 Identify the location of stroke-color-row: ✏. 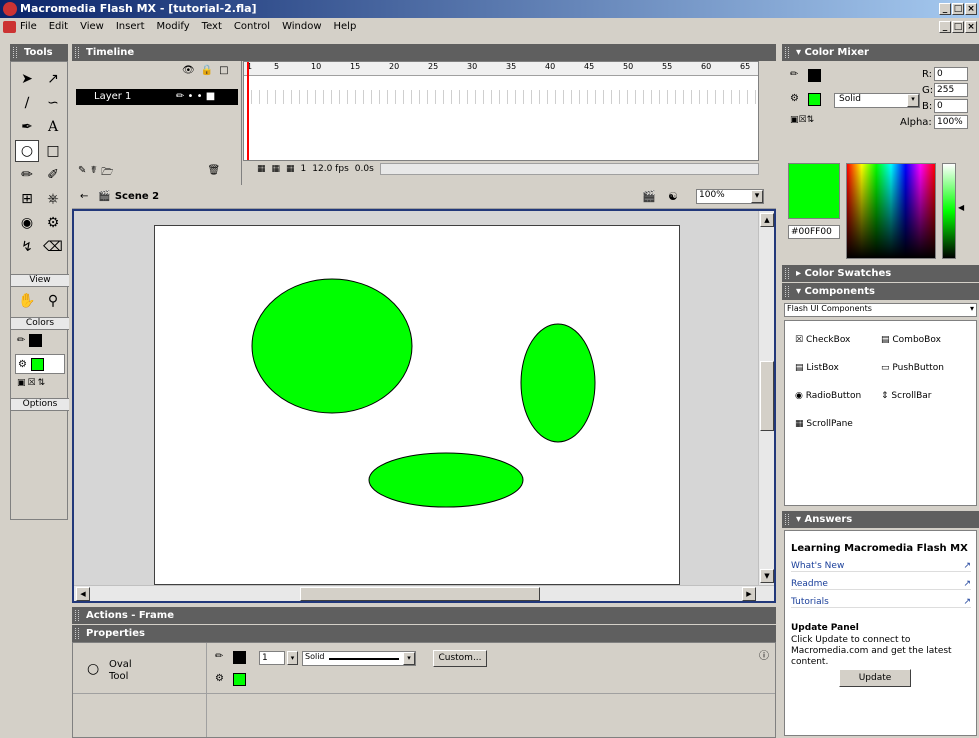
(30, 340).